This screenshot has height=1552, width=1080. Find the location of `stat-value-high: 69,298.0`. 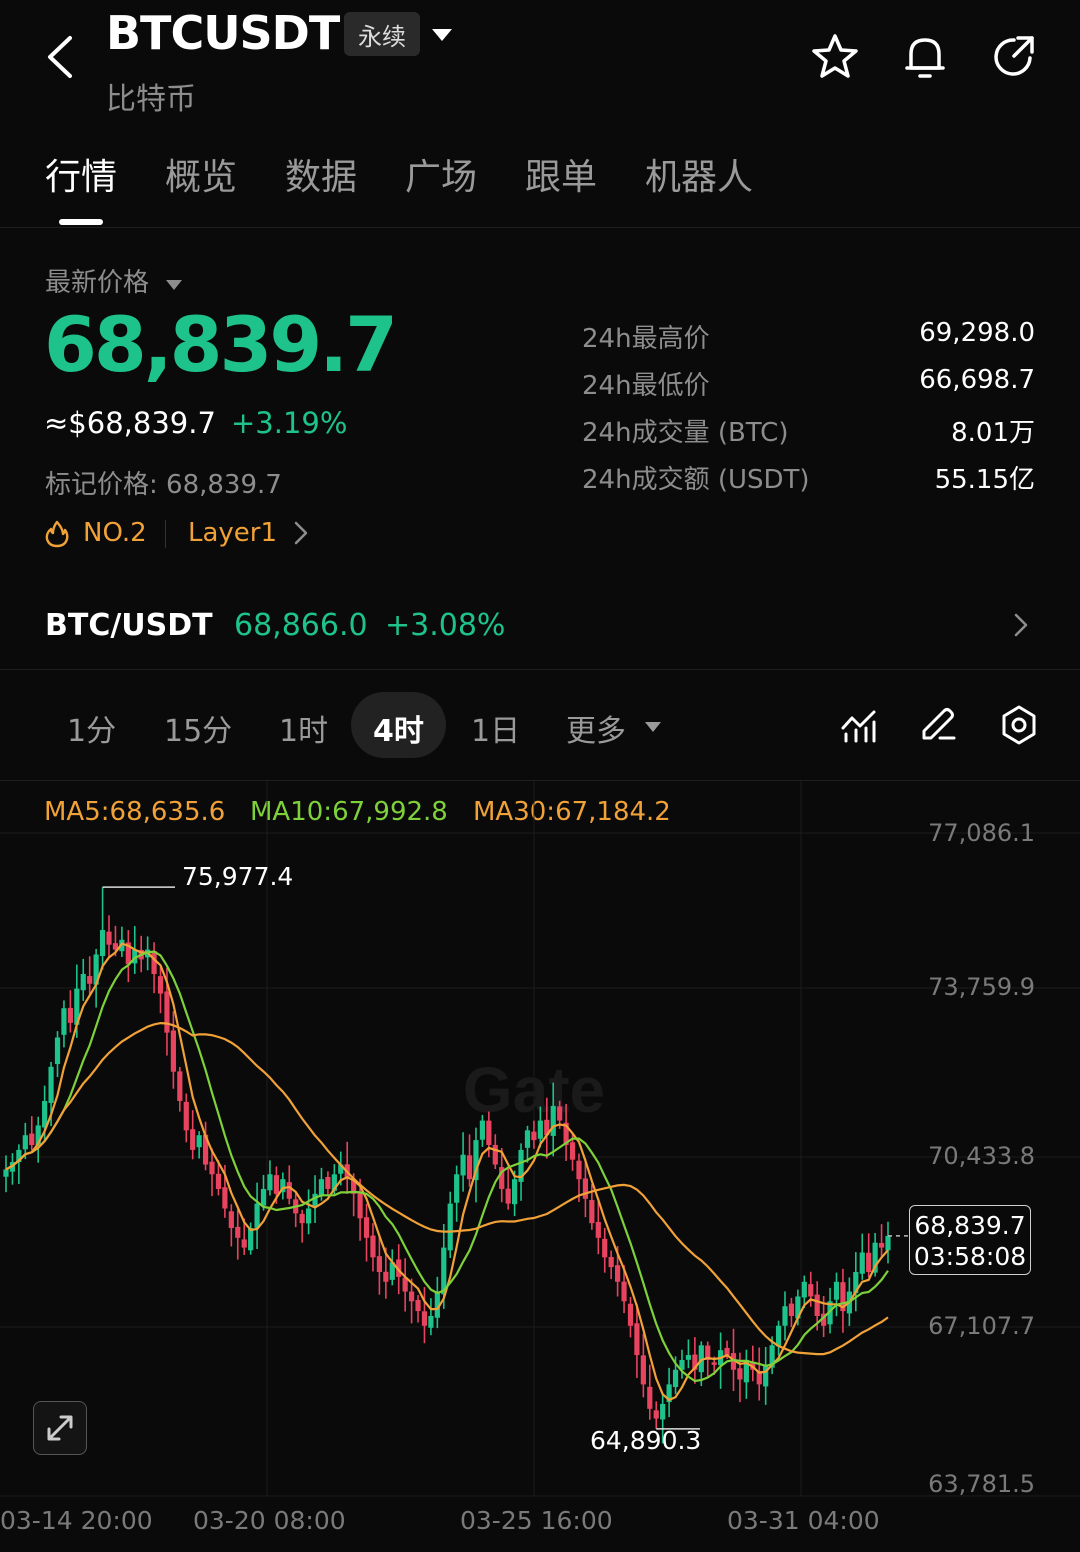

stat-value-high: 69,298.0 is located at coordinates (977, 333).